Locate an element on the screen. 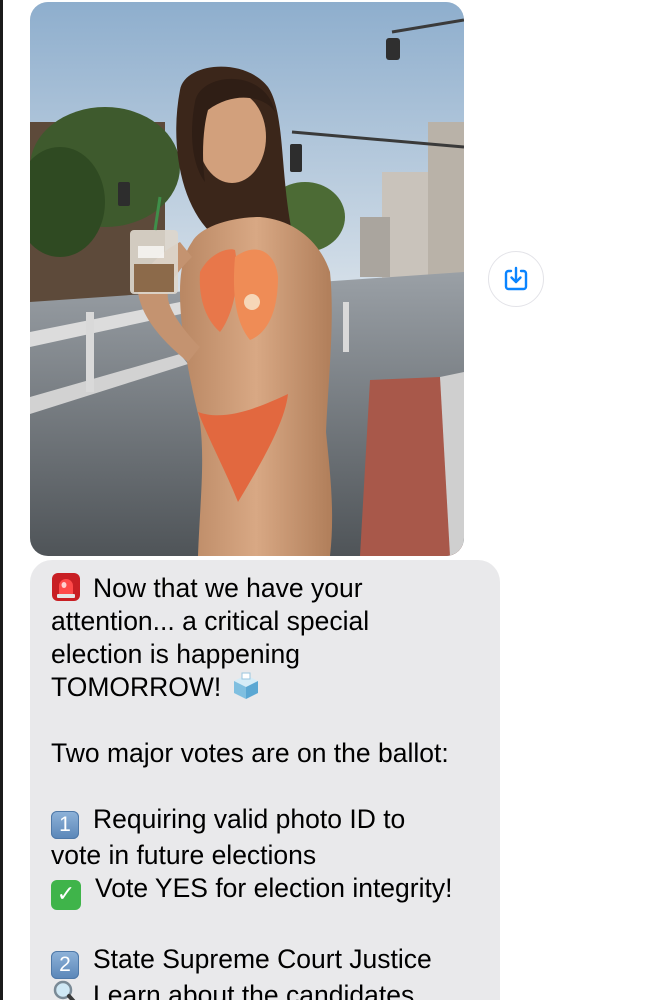 This screenshot has height=1000, width=651. check-mark-icon: ✓ is located at coordinates (66, 895).